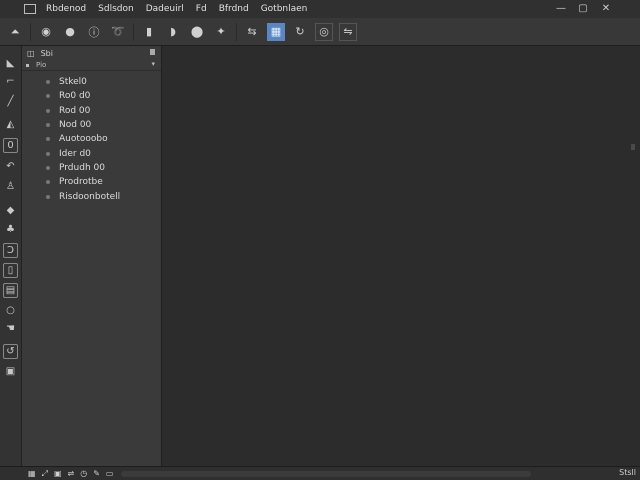 The height and width of the screenshot is (480, 640). Describe the element at coordinates (153, 64) in the screenshot. I see `caret-down-icon: ▾` at that location.